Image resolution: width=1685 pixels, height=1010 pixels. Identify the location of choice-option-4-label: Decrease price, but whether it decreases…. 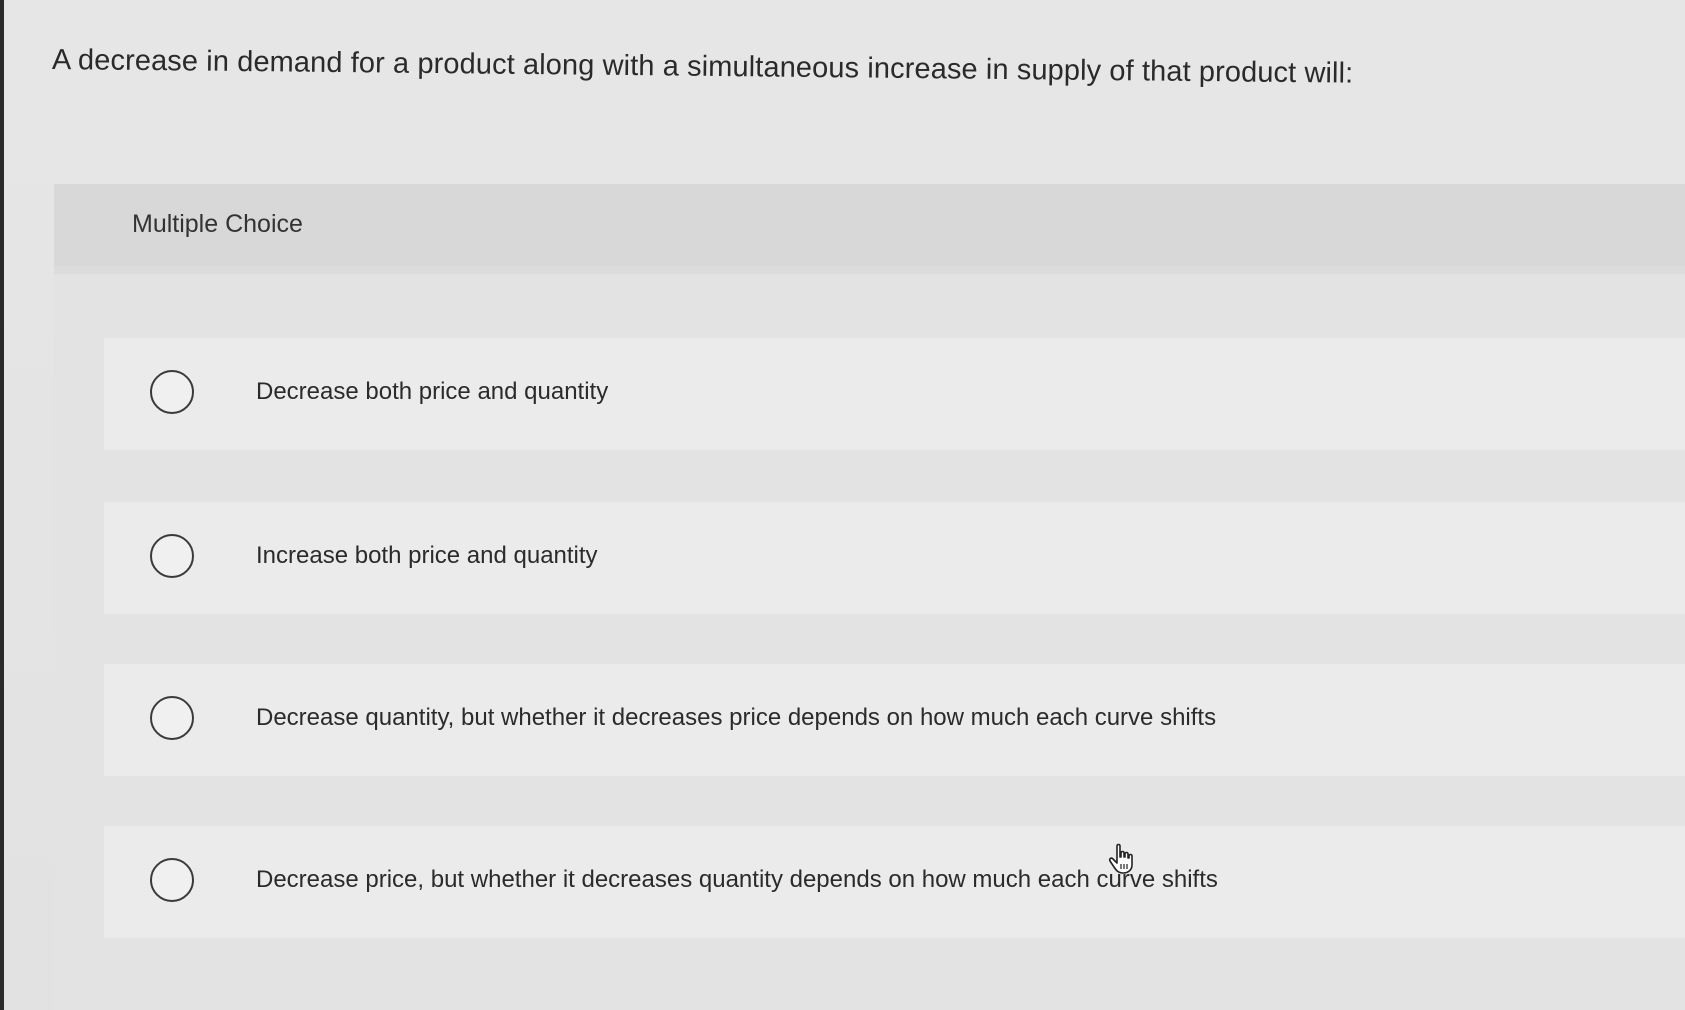
(737, 879).